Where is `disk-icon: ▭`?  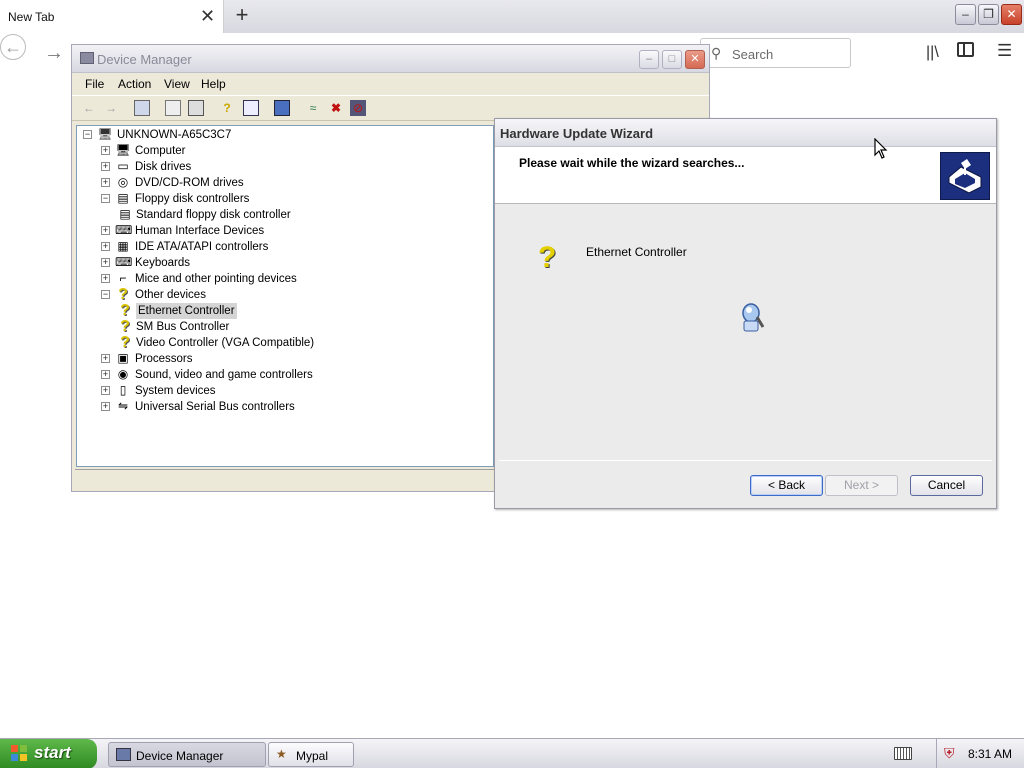 disk-icon: ▭ is located at coordinates (123, 166).